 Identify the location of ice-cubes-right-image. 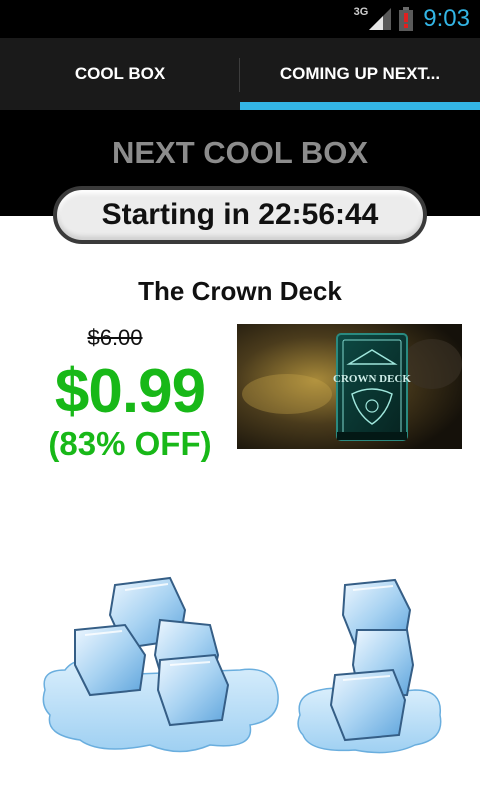
(369, 666).